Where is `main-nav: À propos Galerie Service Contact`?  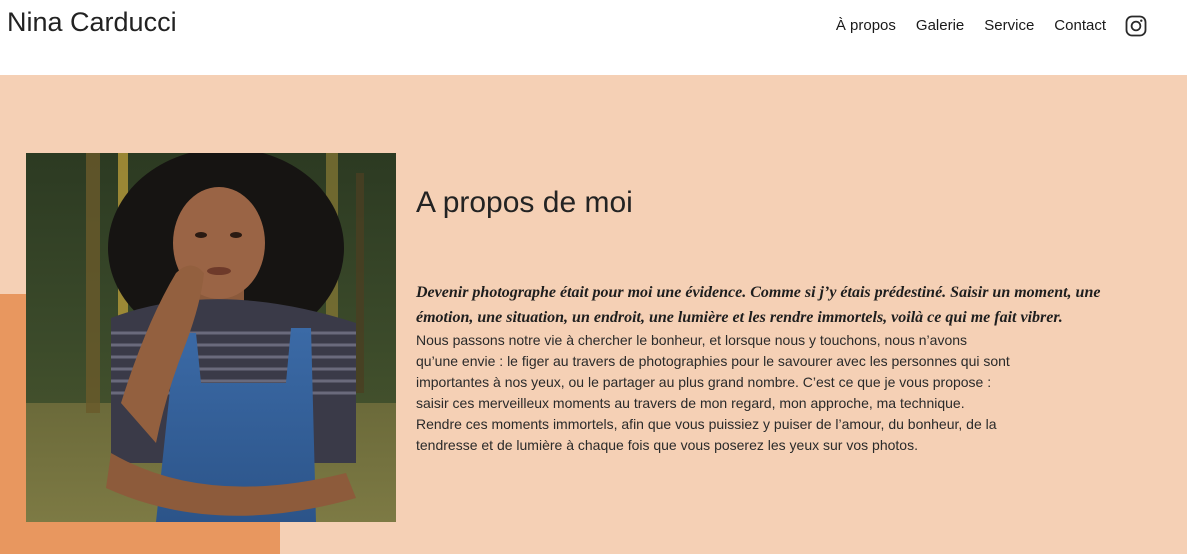 main-nav: À propos Galerie Service Contact is located at coordinates (991, 26).